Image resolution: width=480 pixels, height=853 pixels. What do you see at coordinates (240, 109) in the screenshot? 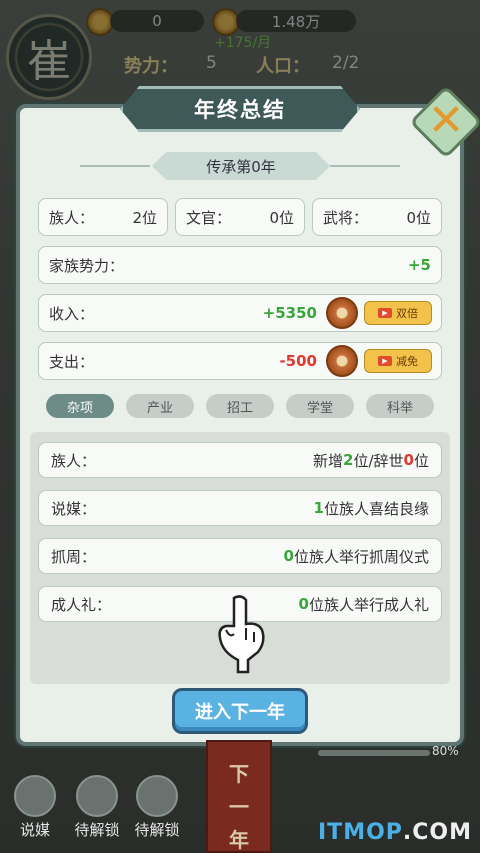
I see `dialog-title: 年终总结` at bounding box center [240, 109].